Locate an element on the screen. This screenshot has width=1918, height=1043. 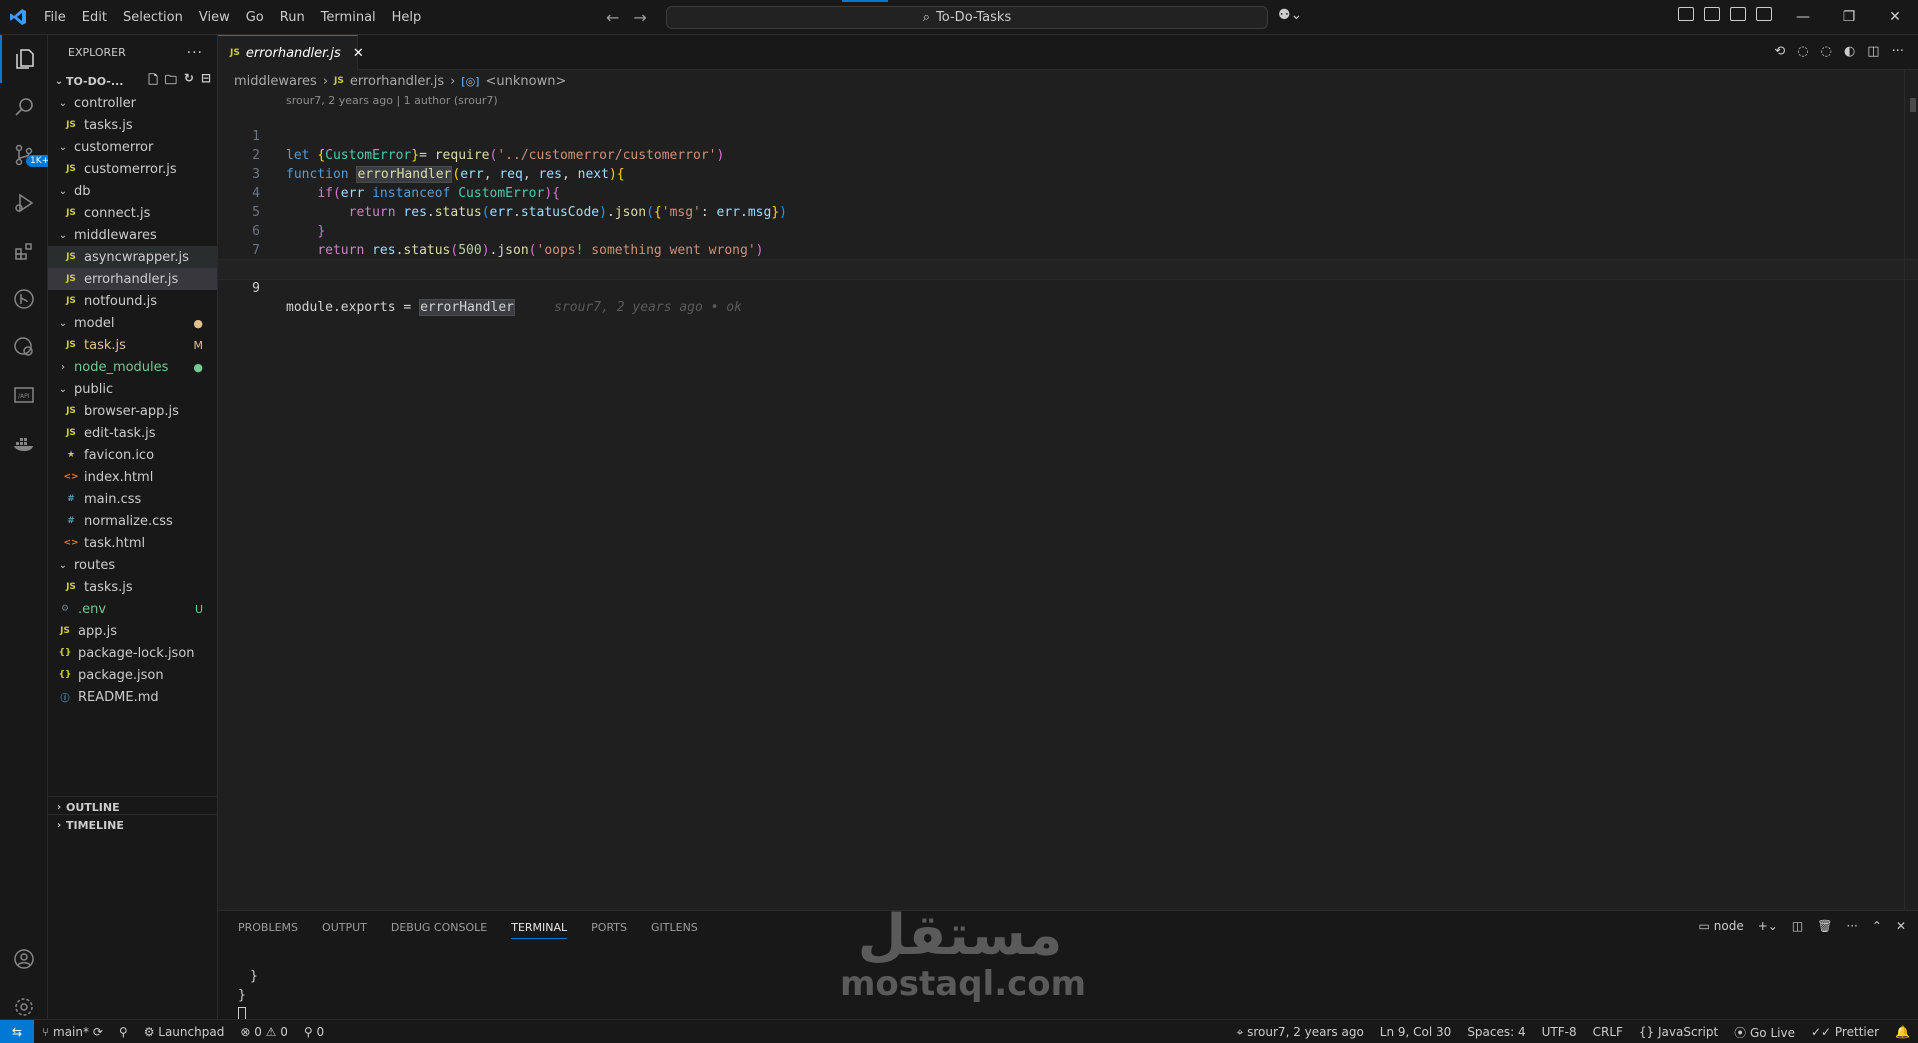
file-item: JS task.js M is located at coordinates (132, 345).